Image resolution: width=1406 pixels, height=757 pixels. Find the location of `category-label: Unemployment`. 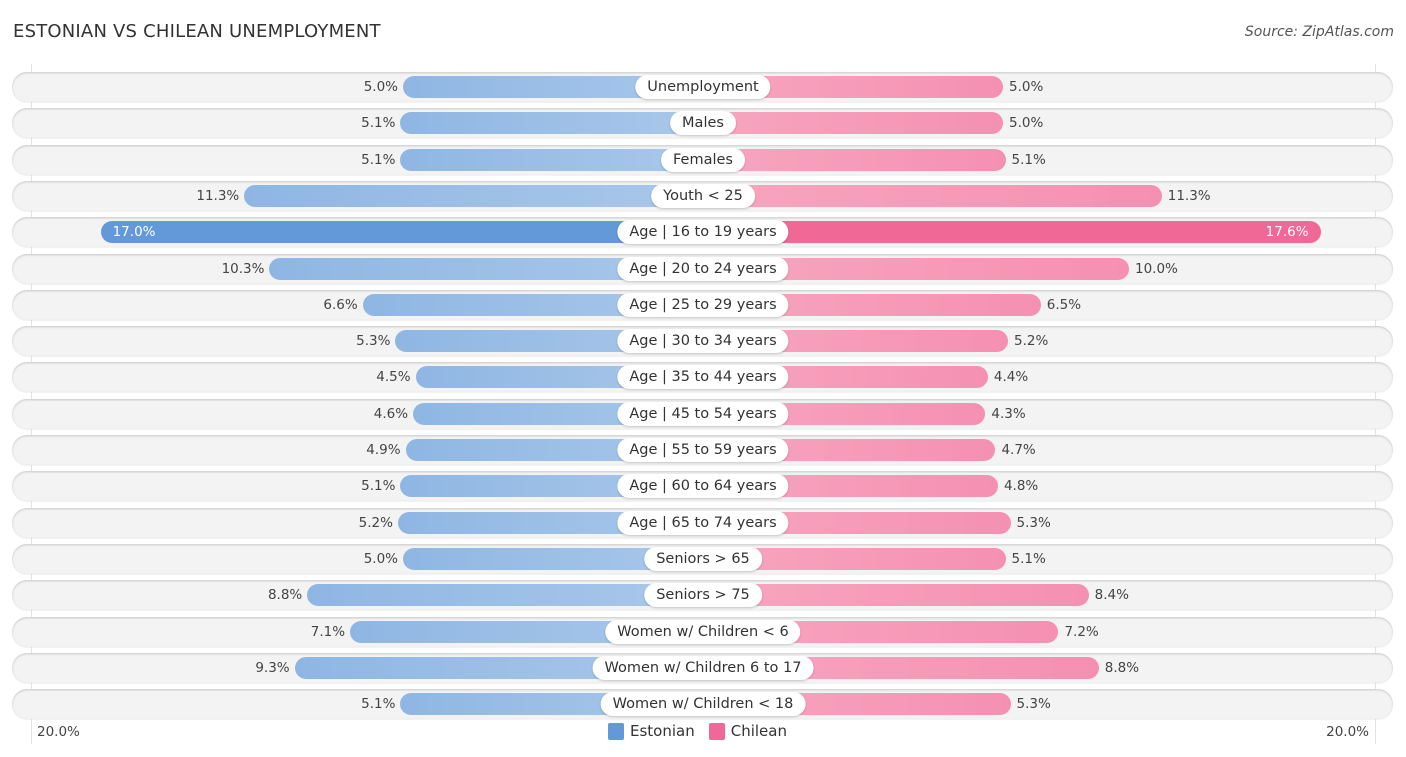

category-label: Unemployment is located at coordinates (703, 87).